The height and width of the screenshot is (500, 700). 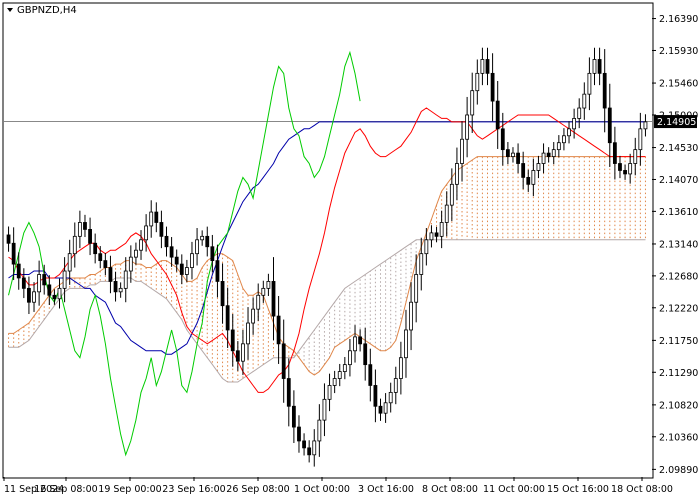 What do you see at coordinates (47, 10) in the screenshot?
I see `chart-title-text: GBPNZD,H4` at bounding box center [47, 10].